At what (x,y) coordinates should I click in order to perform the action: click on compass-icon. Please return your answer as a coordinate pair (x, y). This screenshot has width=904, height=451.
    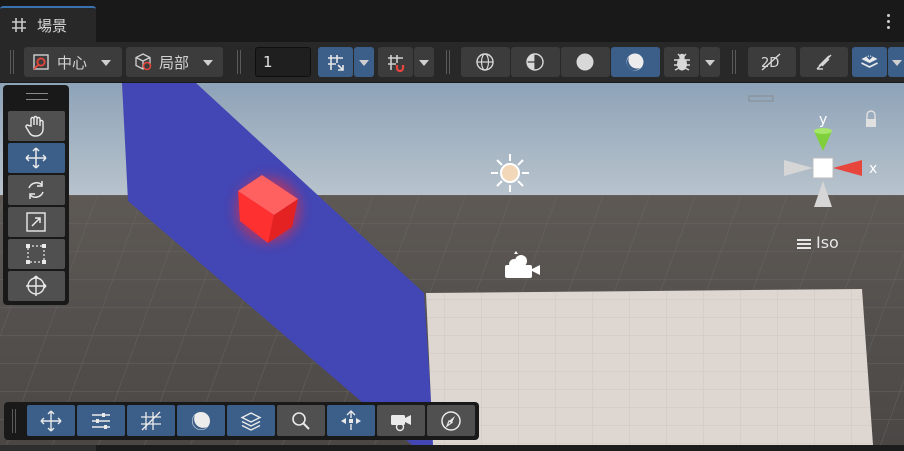
    Looking at the image, I should click on (451, 421).